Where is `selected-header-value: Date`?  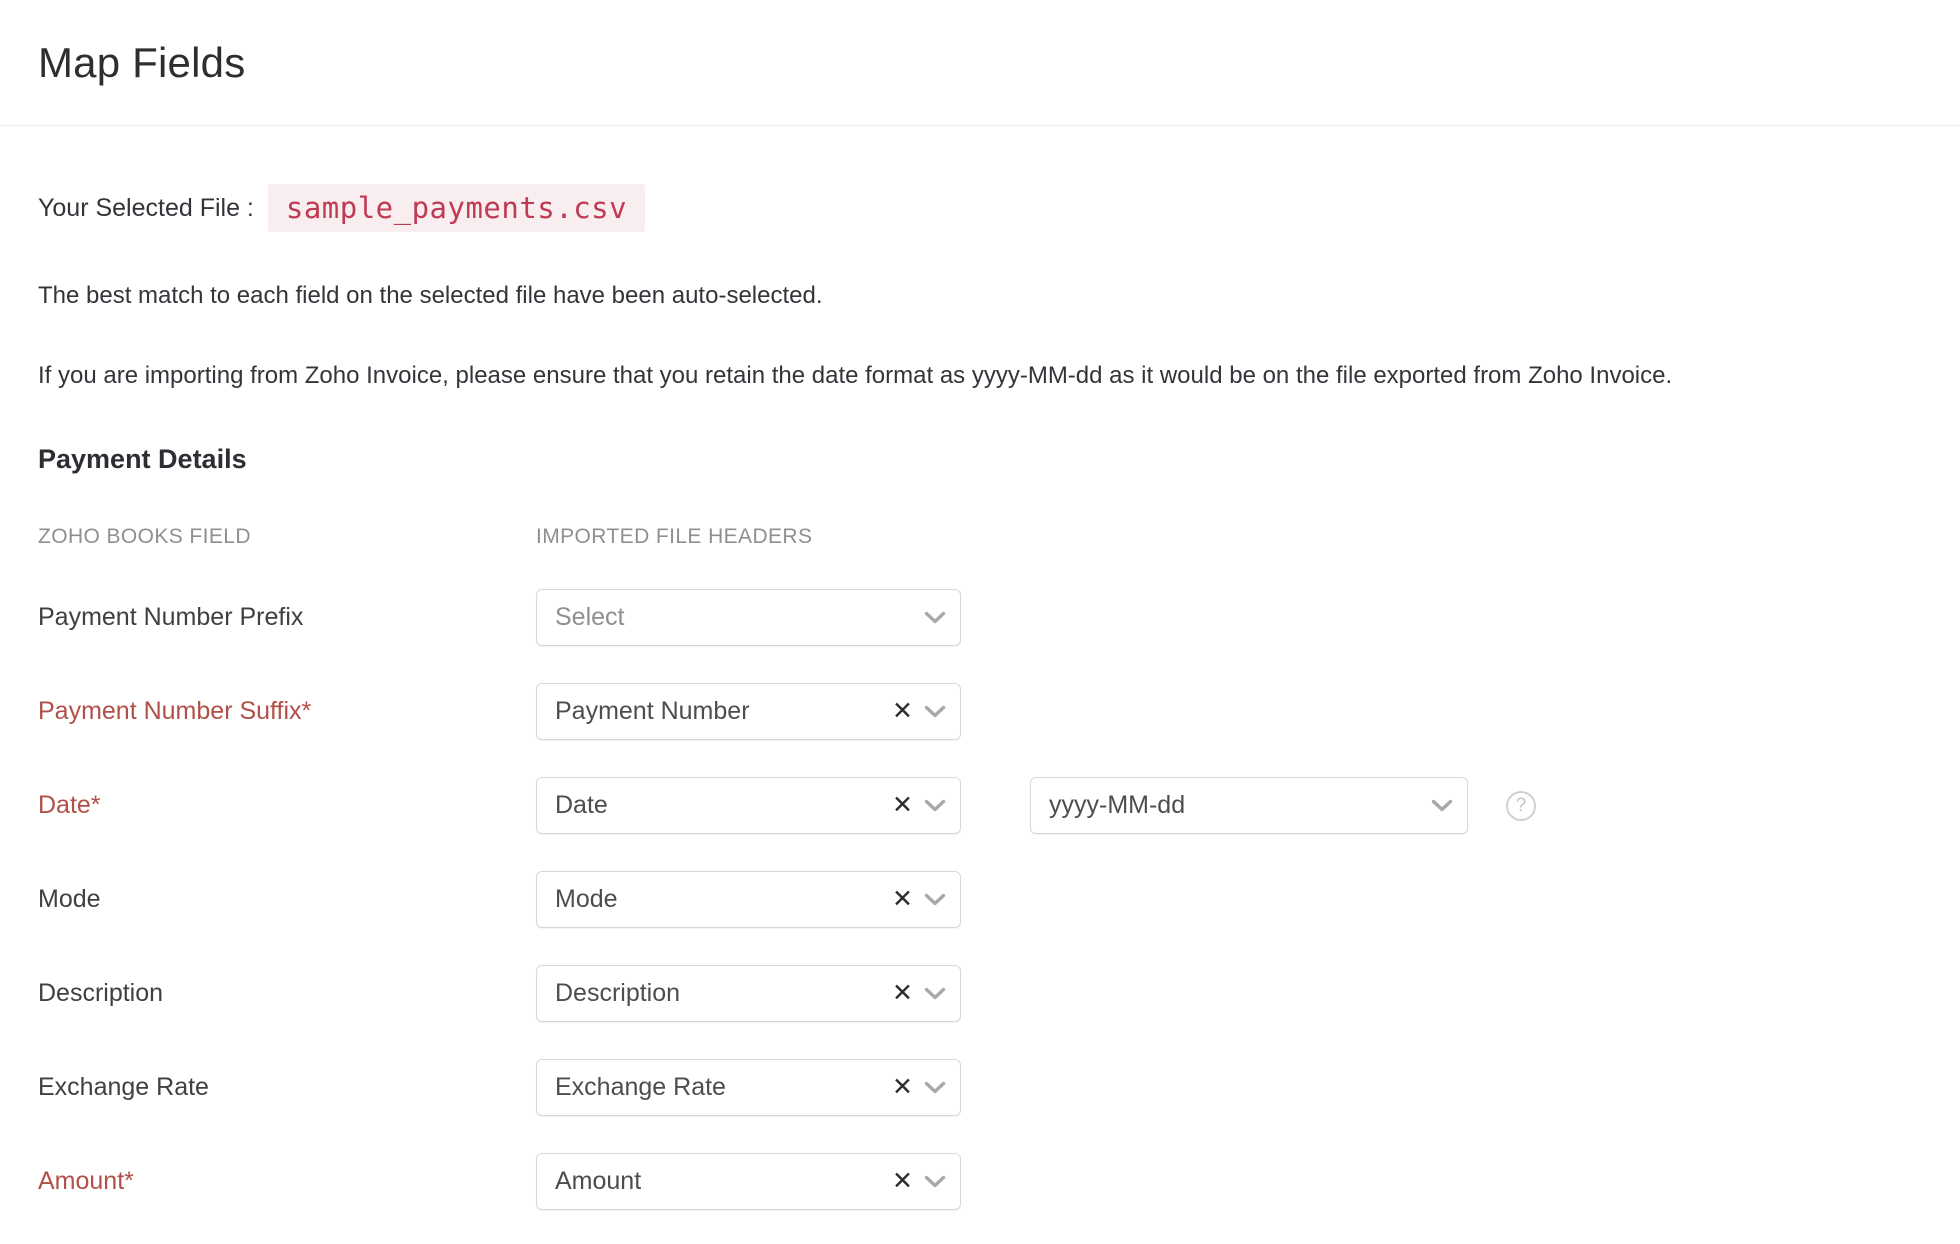
selected-header-value: Date is located at coordinates (581, 805).